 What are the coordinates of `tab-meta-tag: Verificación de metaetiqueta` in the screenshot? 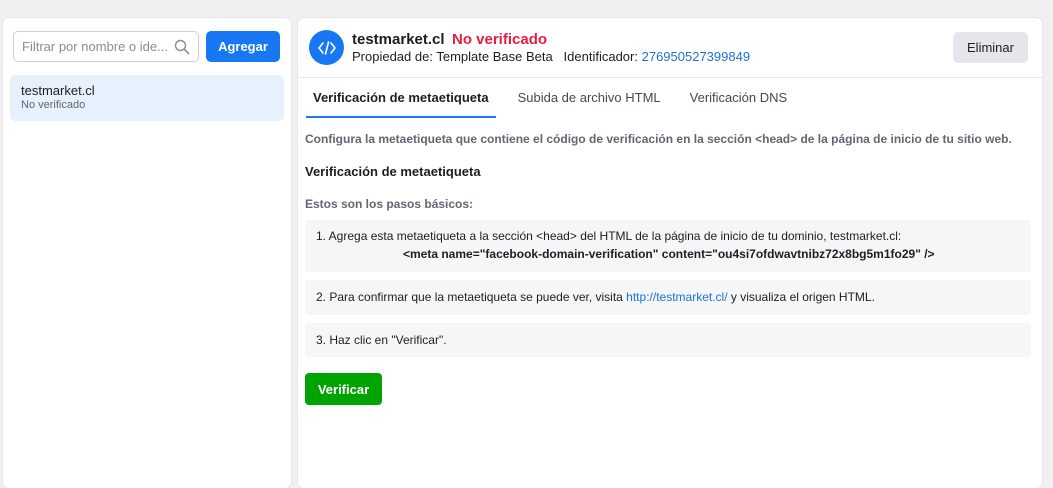 It's located at (401, 98).